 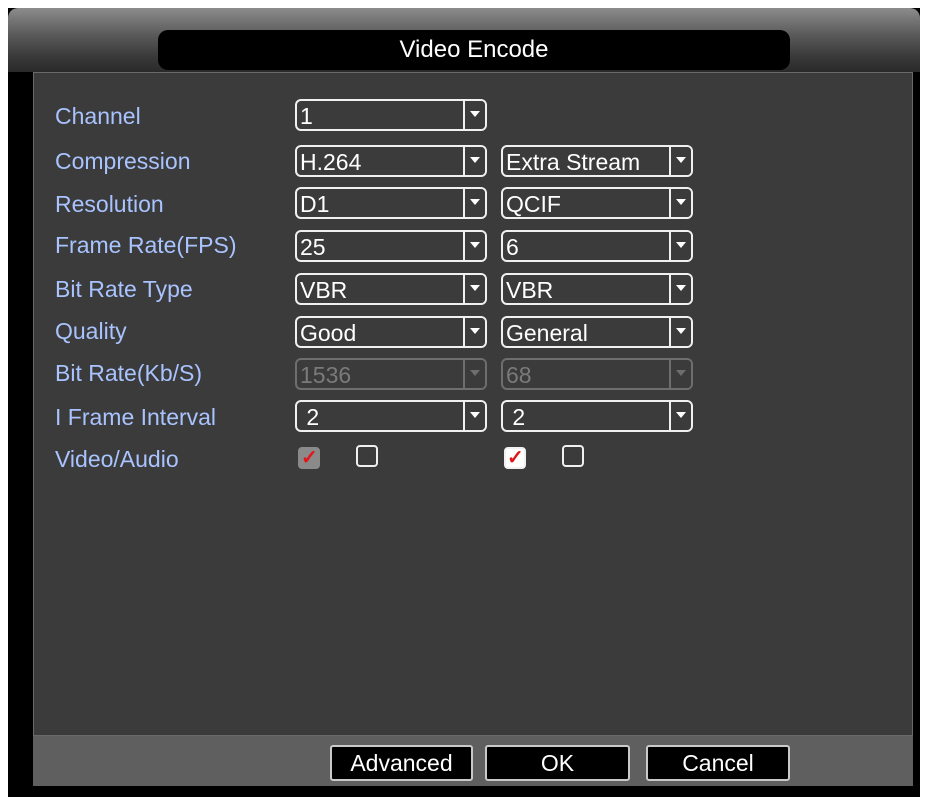 What do you see at coordinates (136, 417) in the screenshot?
I see `i-frame-interval-label: I Frame Interval` at bounding box center [136, 417].